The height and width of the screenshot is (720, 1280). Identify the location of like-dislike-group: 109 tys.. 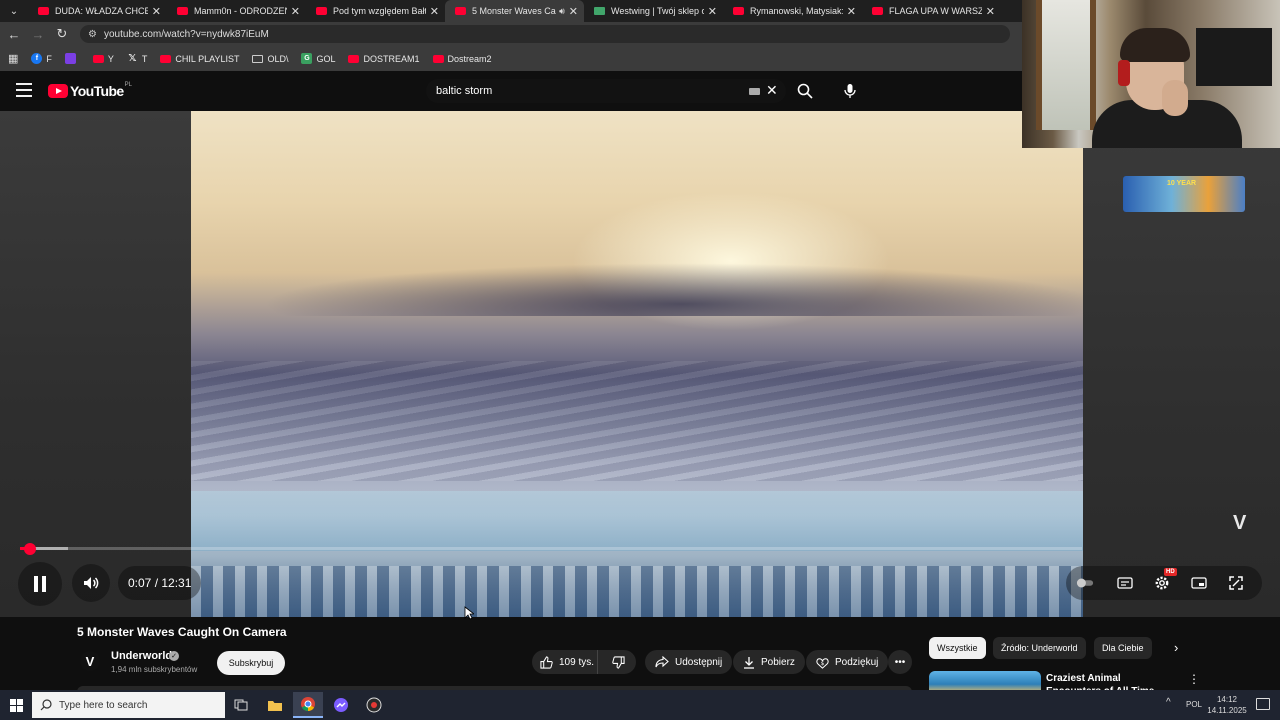
(584, 662).